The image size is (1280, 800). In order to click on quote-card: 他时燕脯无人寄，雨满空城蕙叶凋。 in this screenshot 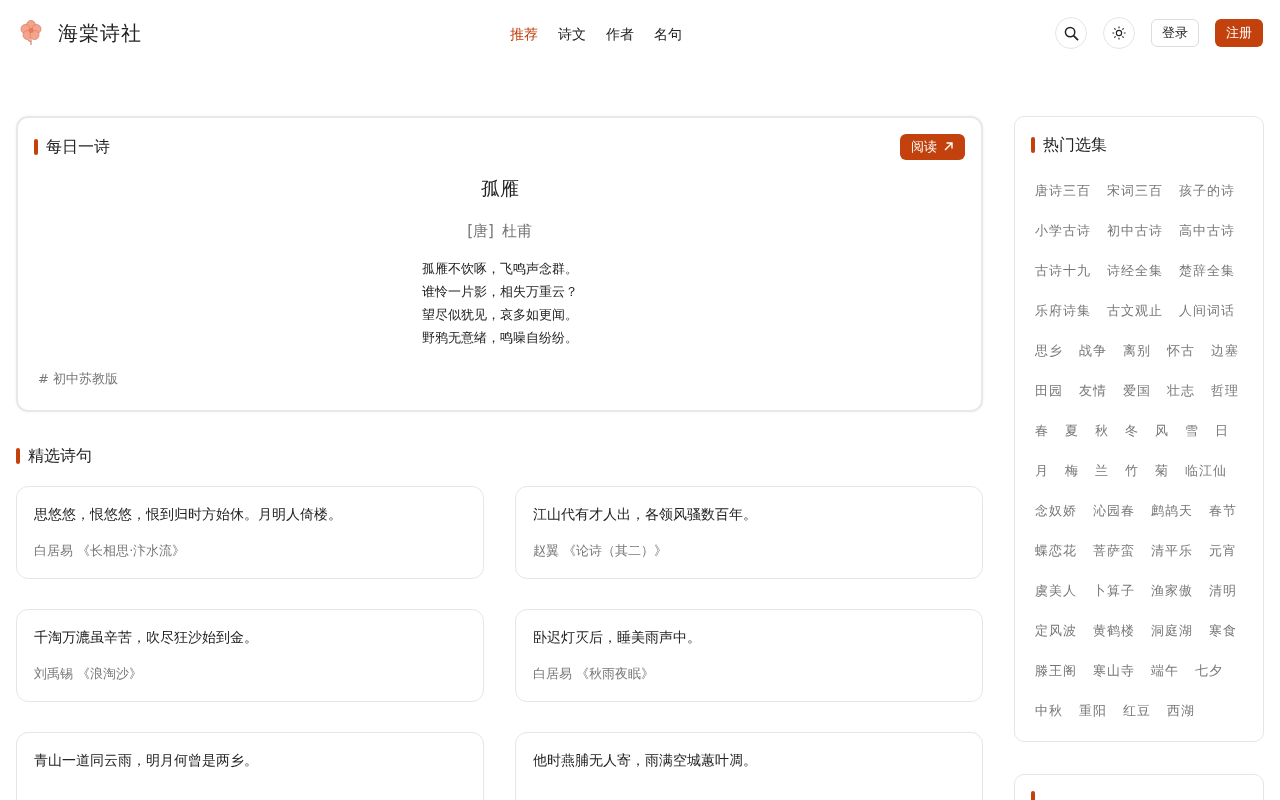, I will do `click(749, 766)`.